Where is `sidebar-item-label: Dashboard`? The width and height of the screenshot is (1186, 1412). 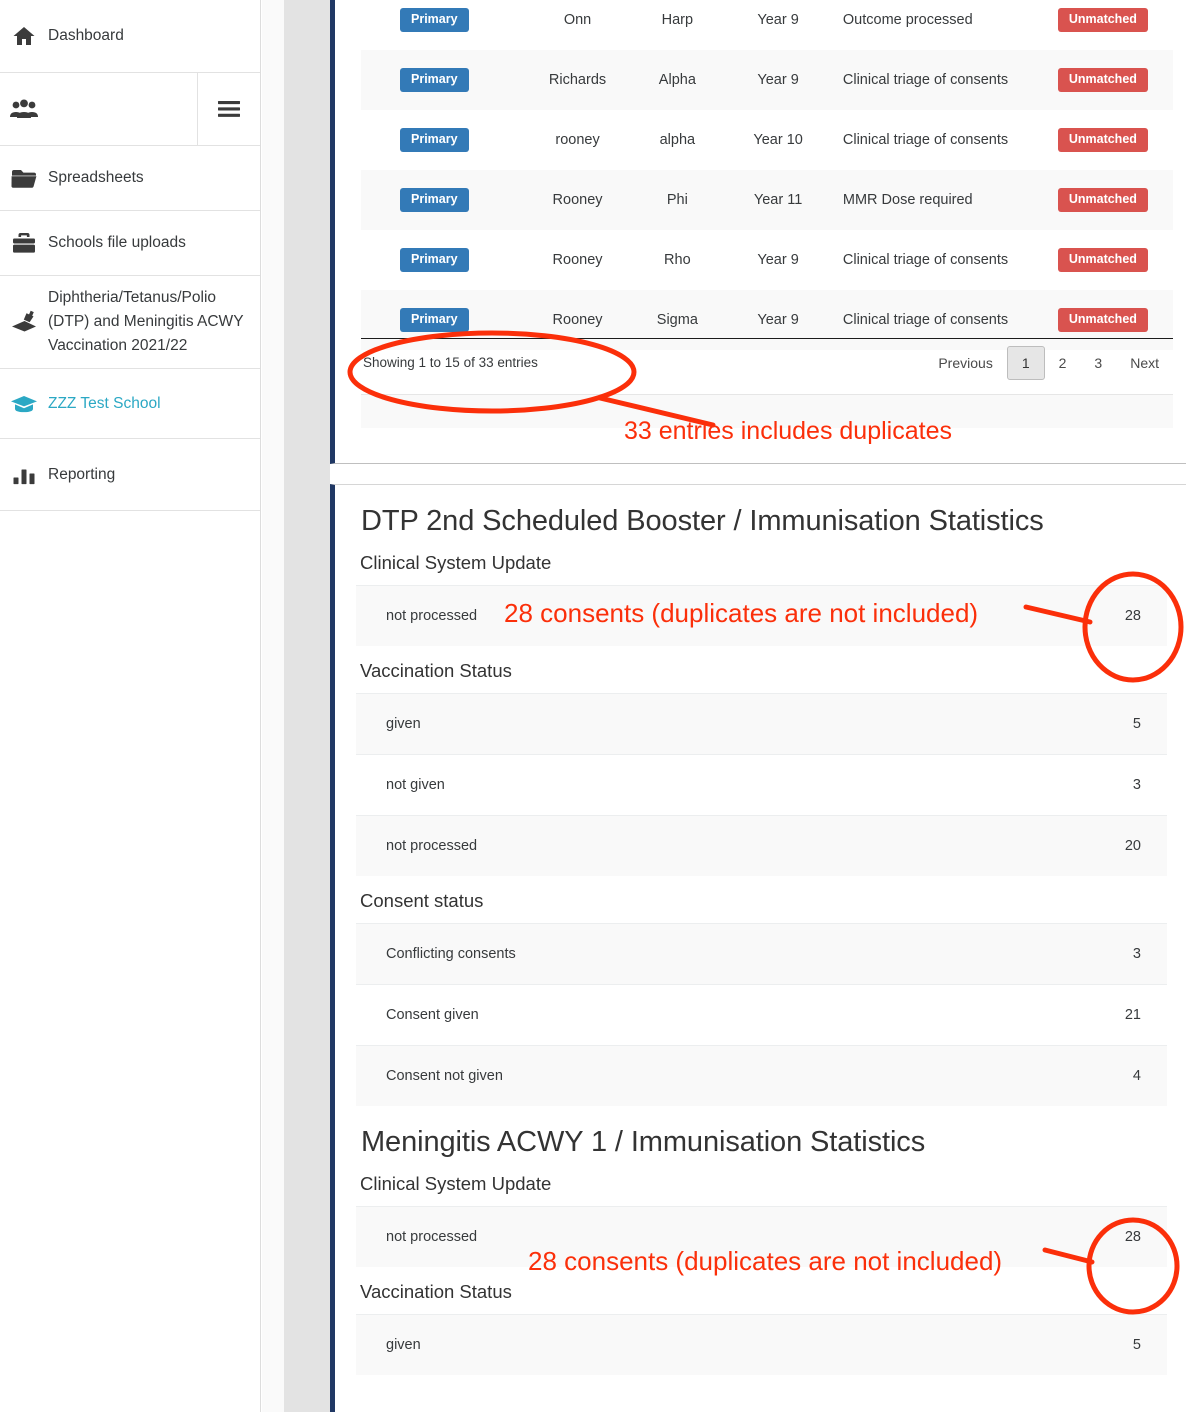 sidebar-item-label: Dashboard is located at coordinates (86, 35).